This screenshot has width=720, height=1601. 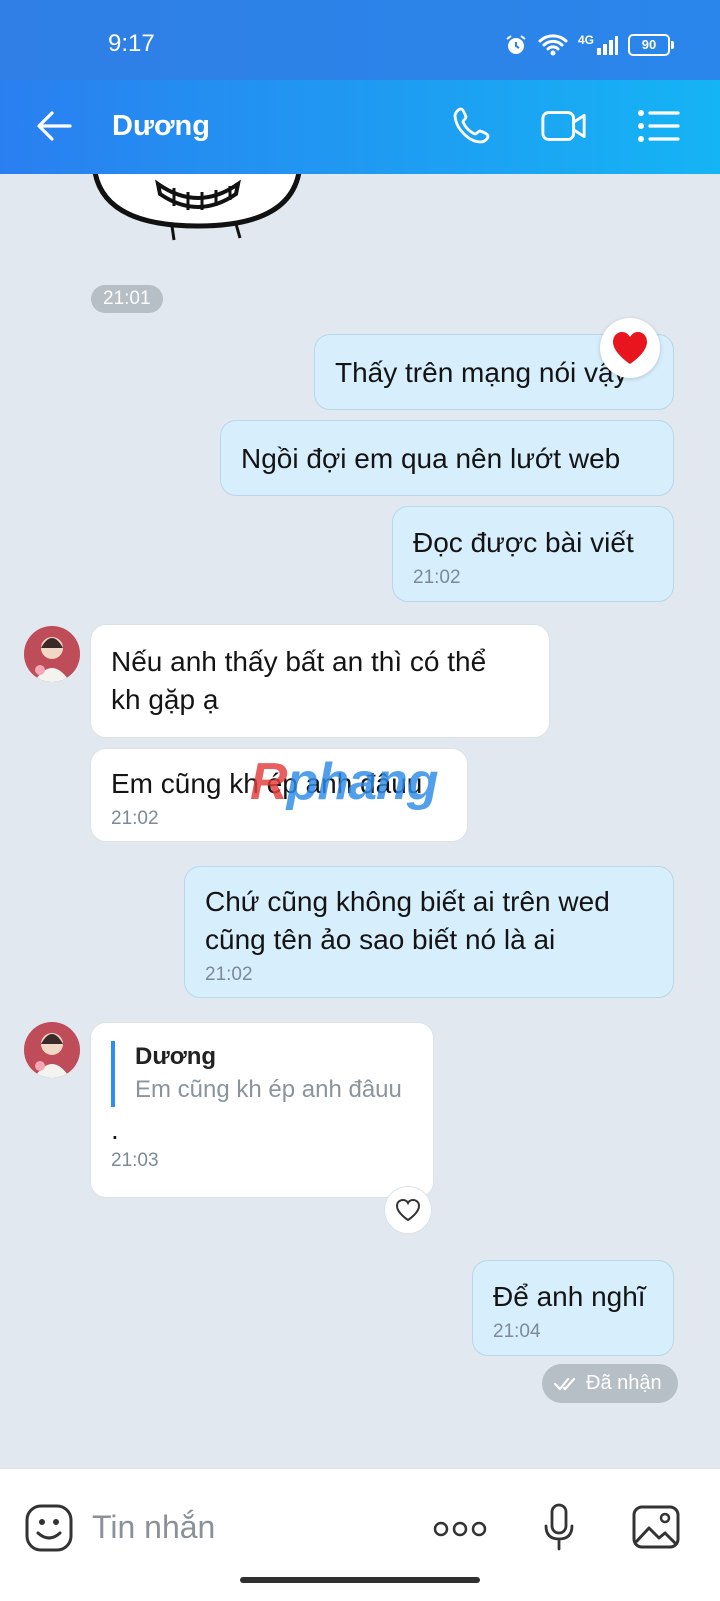 I want to click on microphone-icon, so click(x=559, y=1527).